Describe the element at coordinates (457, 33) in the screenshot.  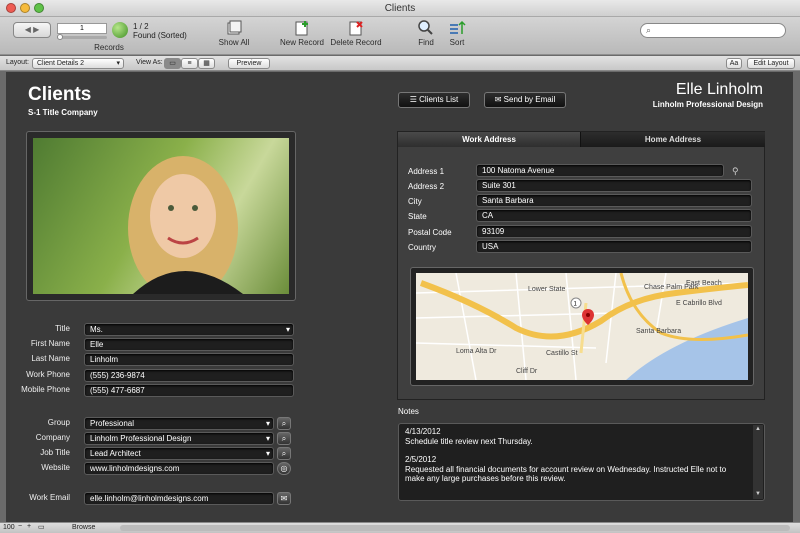
I see `sort-button: Sort` at that location.